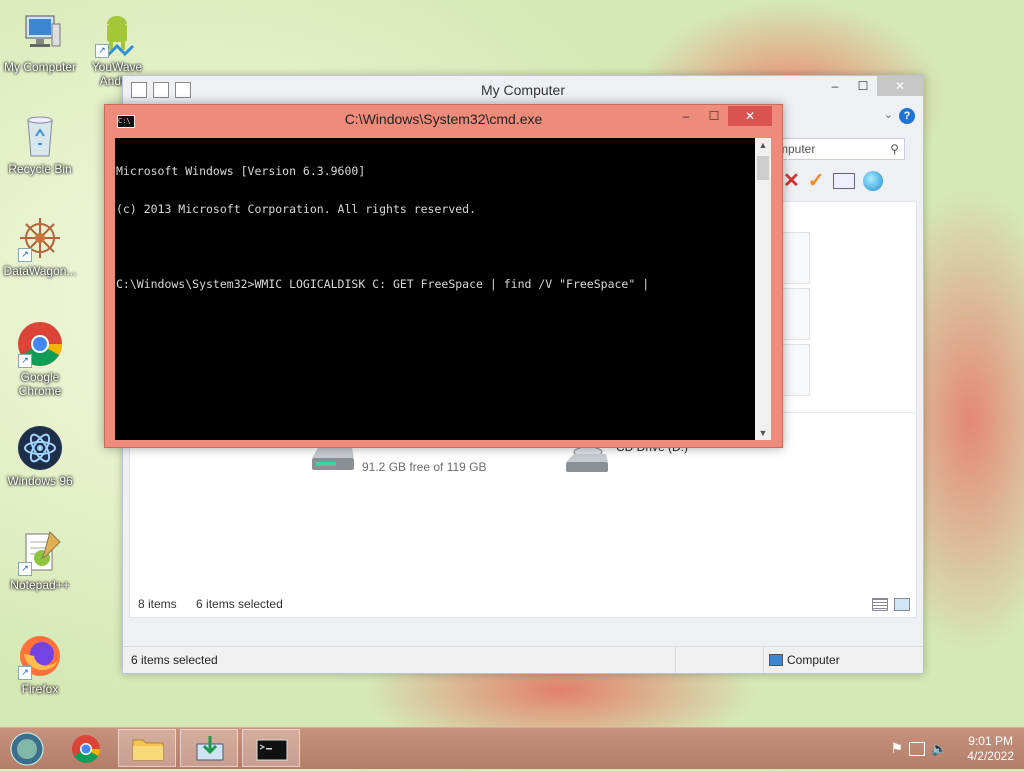 This screenshot has height=771, width=1024. Describe the element at coordinates (880, 604) in the screenshot. I see `details-view-icon` at that location.